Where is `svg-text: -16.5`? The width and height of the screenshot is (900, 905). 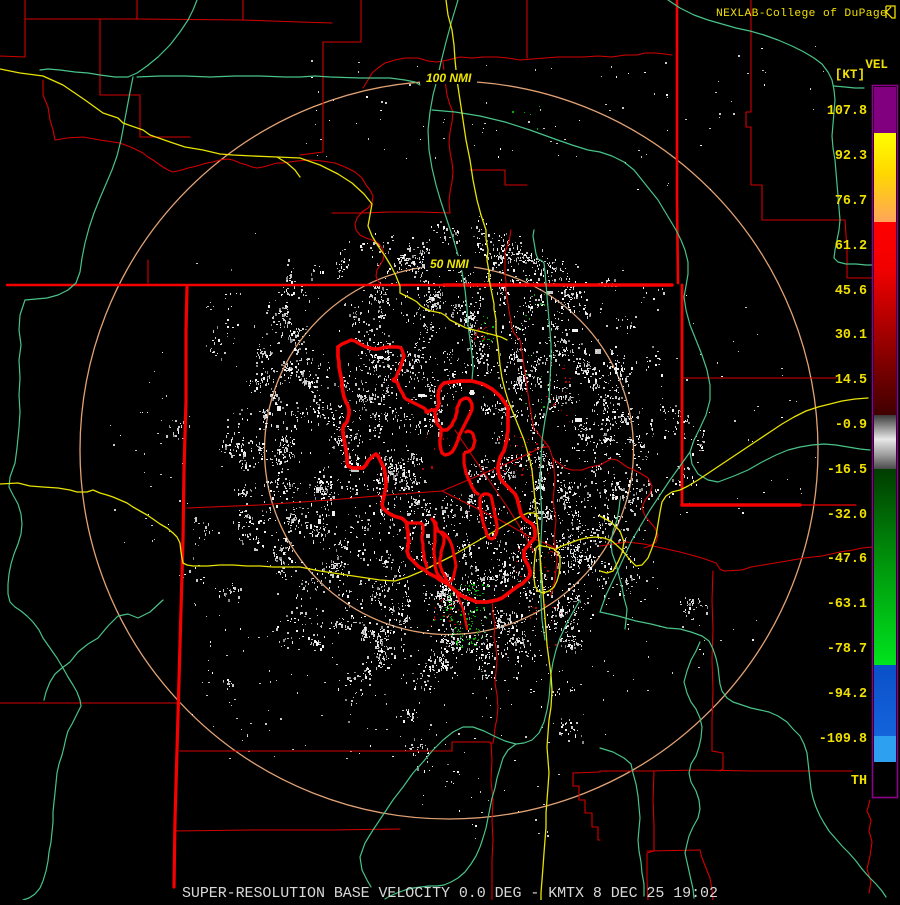 svg-text: -16.5 is located at coordinates (847, 470).